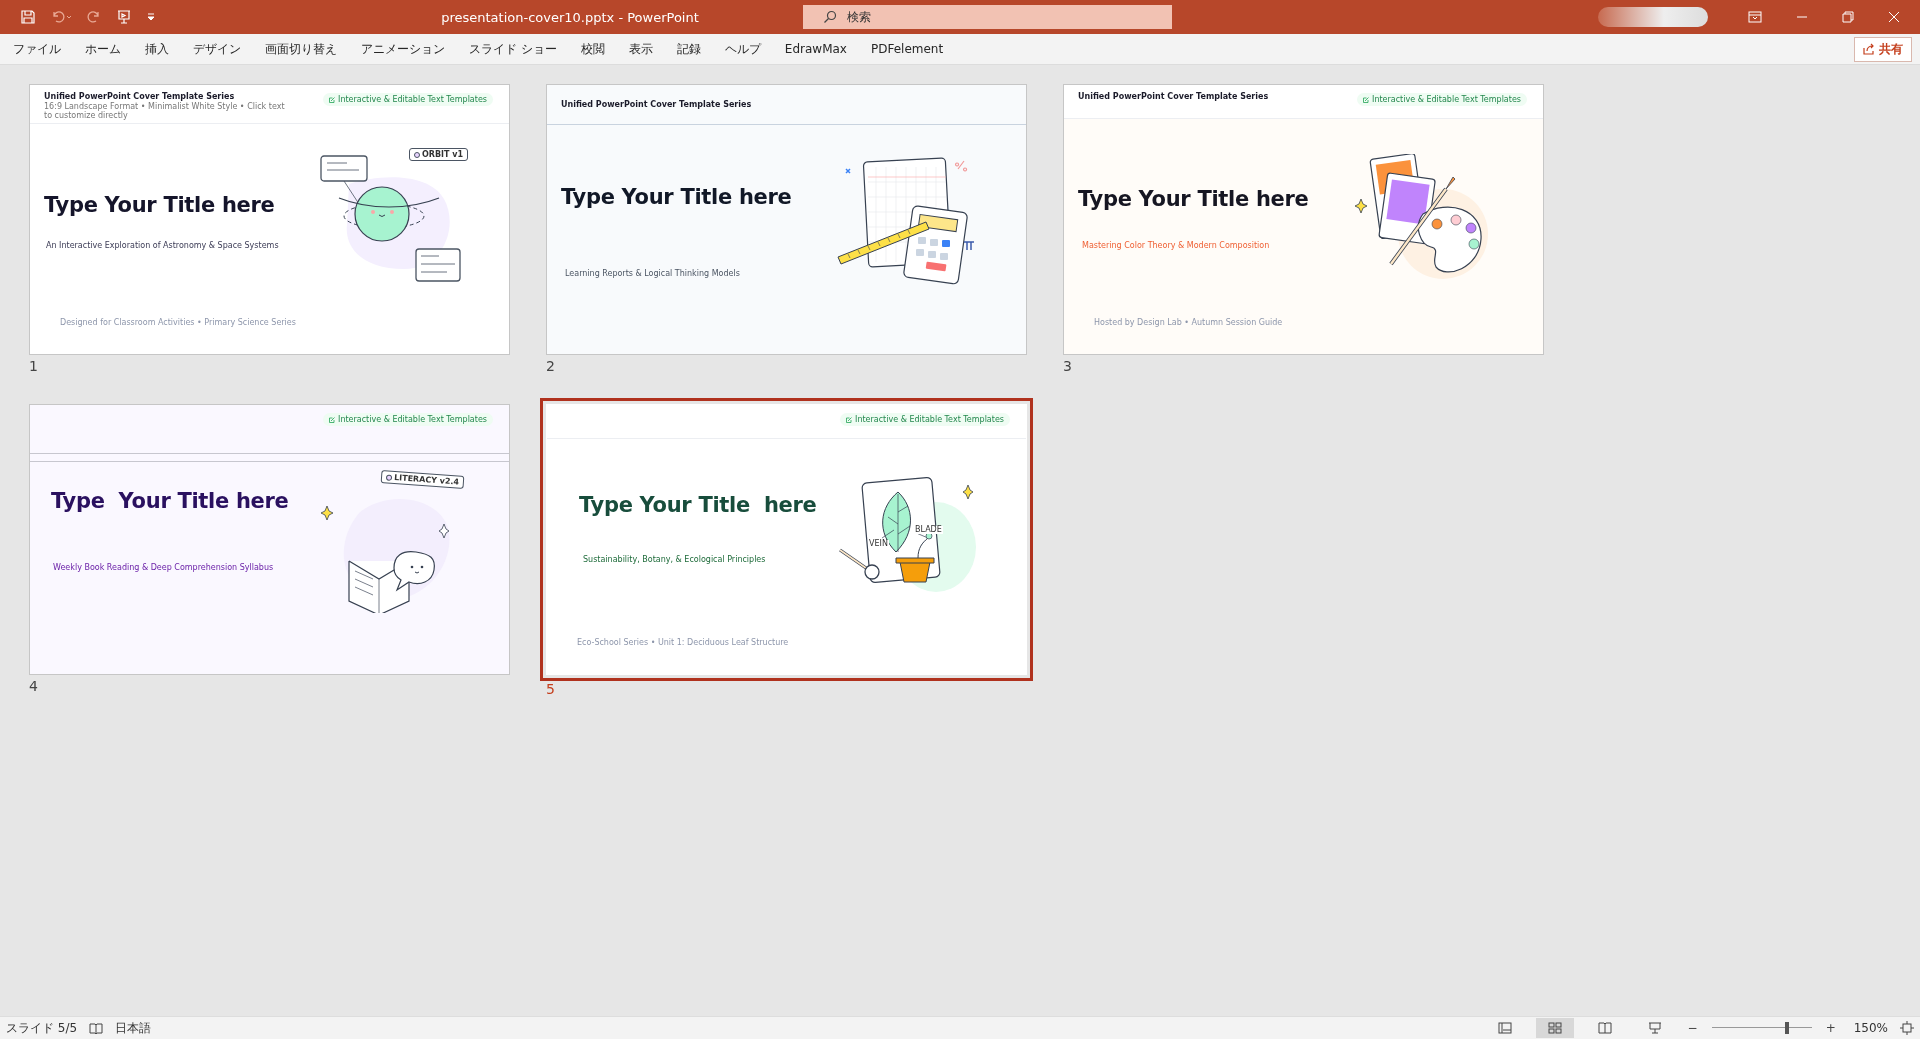 This screenshot has width=1920, height=1039. Describe the element at coordinates (1830, 1028) in the screenshot. I see `zoom-in-button: +` at that location.